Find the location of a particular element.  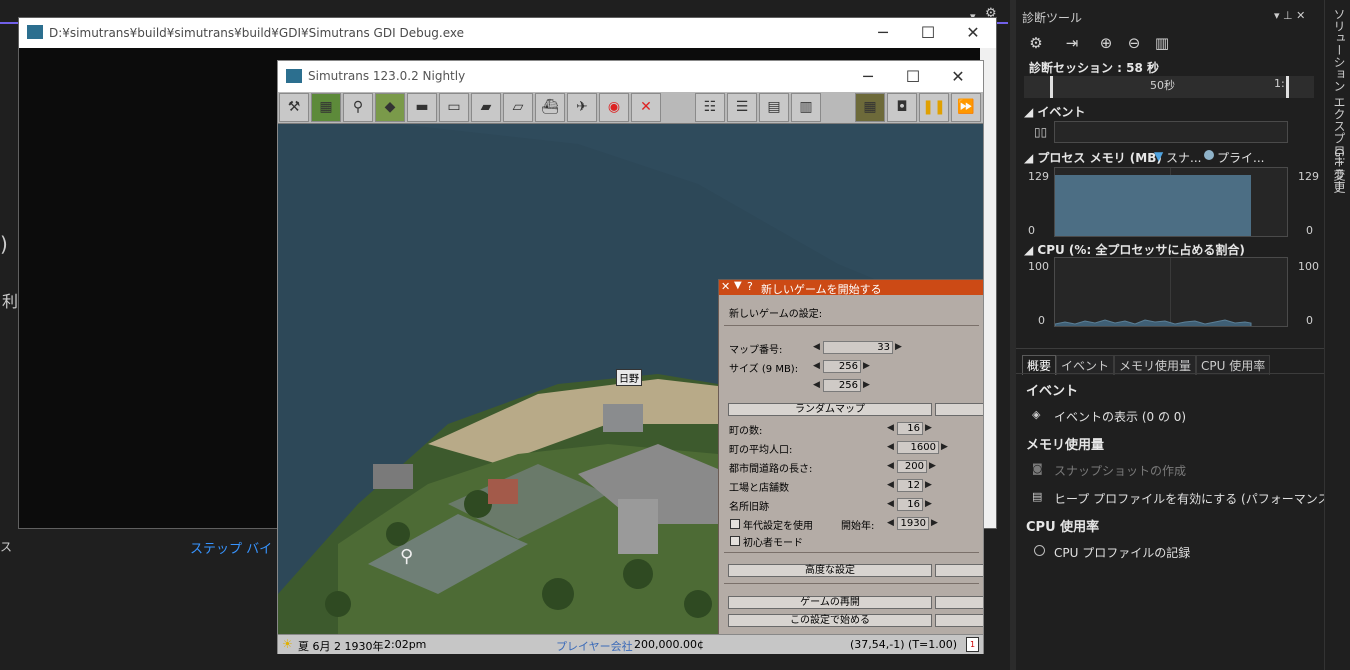

avg-population-field: 1600 is located at coordinates (918, 447).